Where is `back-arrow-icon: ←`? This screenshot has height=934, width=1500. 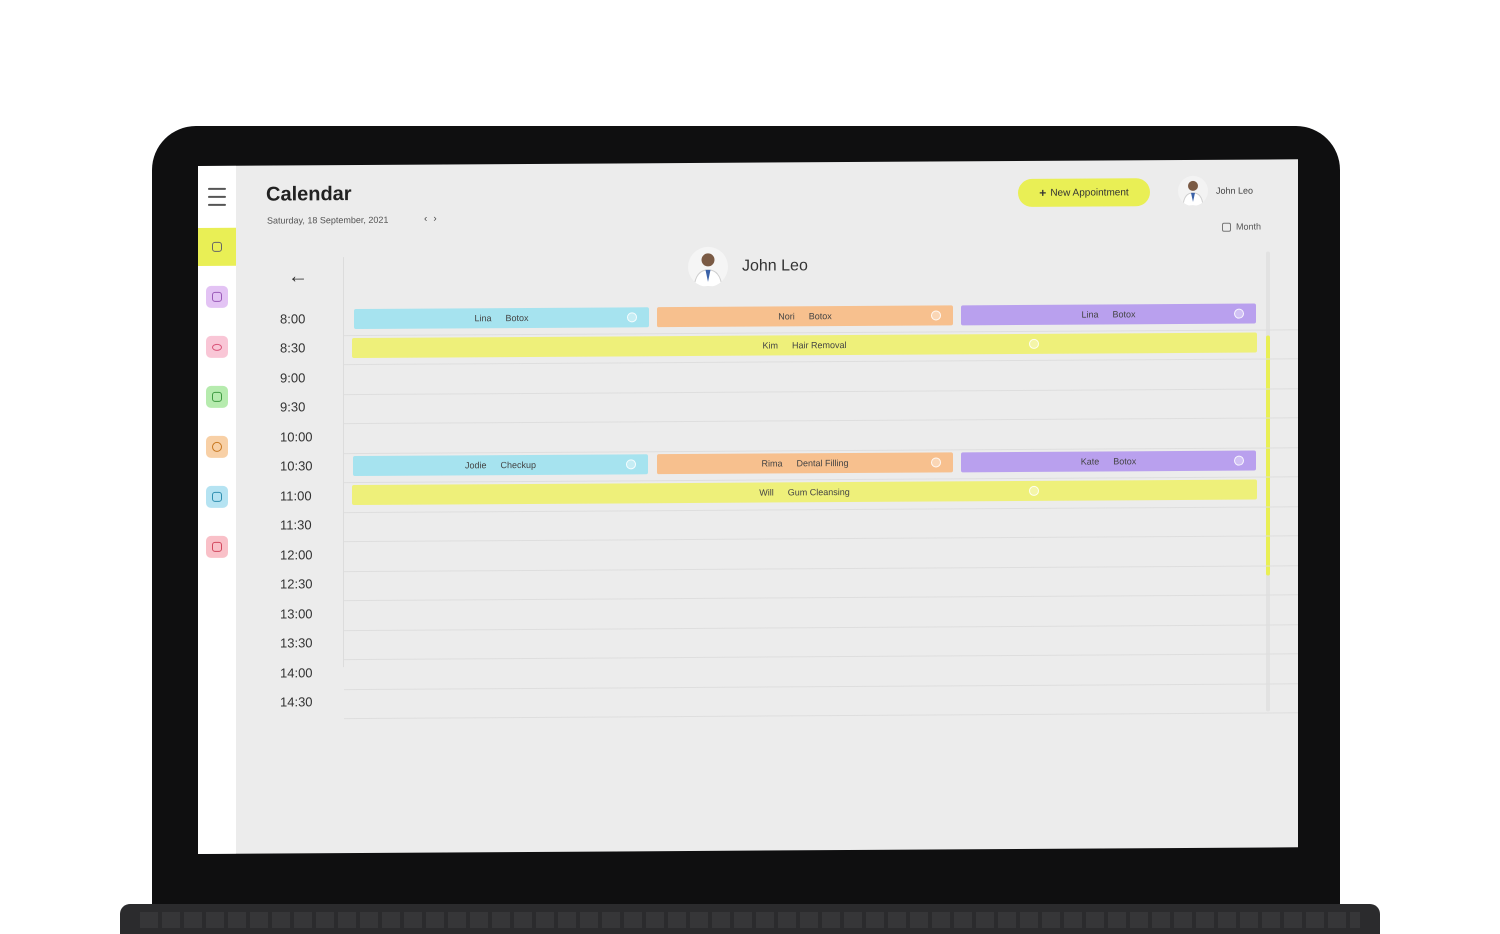
back-arrow-icon: ← is located at coordinates (298, 276).